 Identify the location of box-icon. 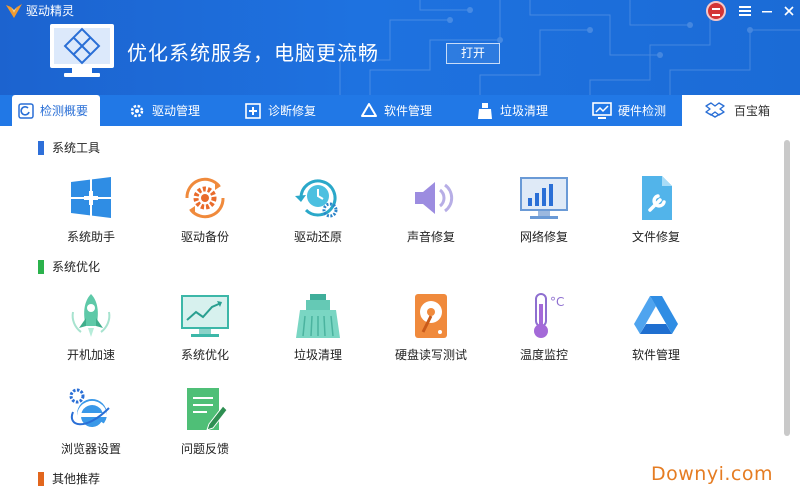
(715, 109).